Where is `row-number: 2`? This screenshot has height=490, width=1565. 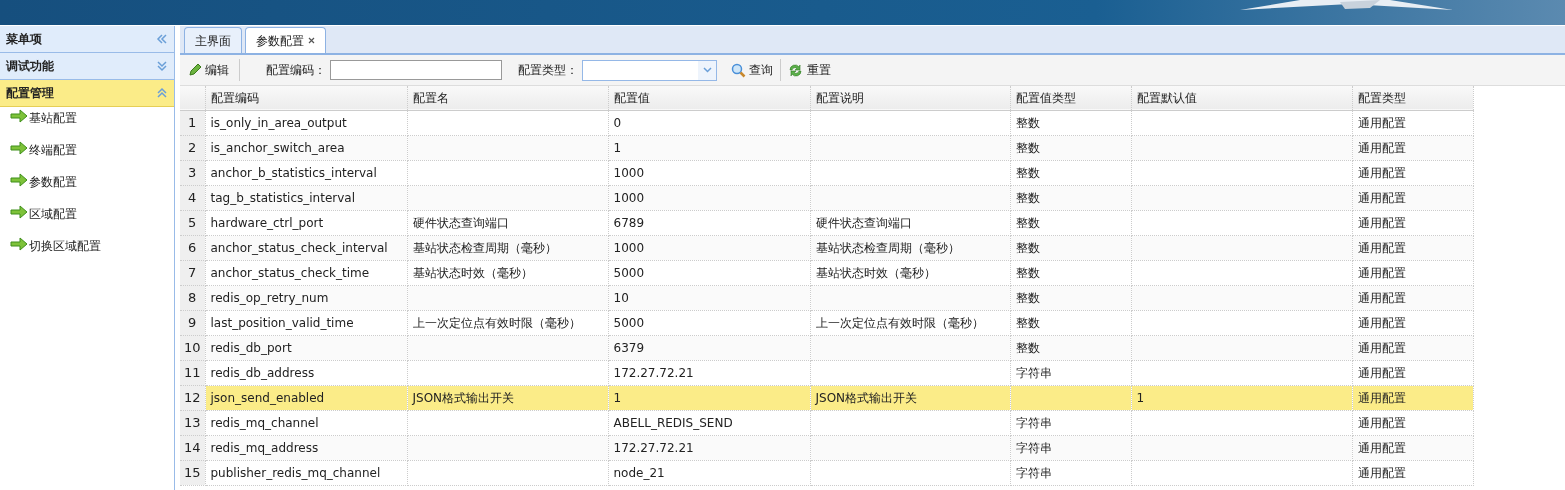
row-number: 2 is located at coordinates (192, 147).